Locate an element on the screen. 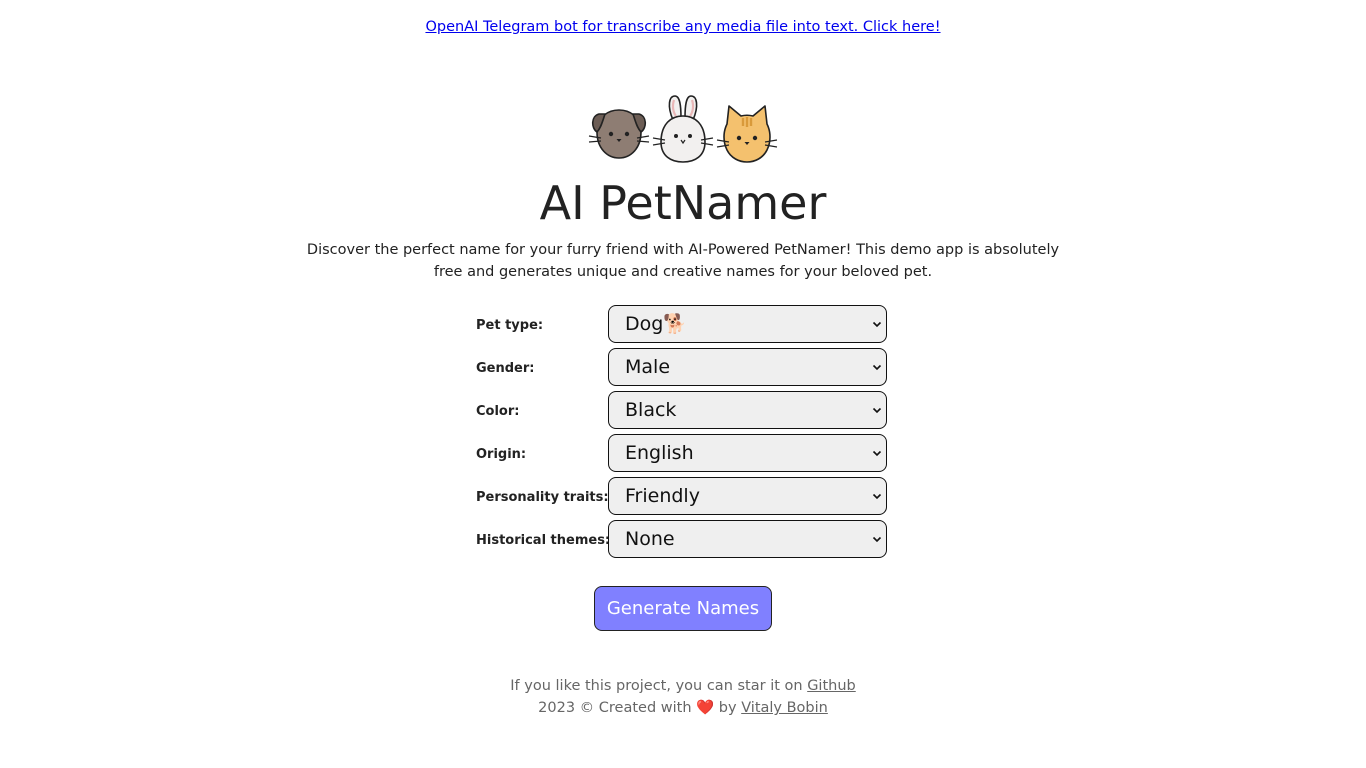 The height and width of the screenshot is (768, 1366). pet-type-value: Dog🐕 is located at coordinates (656, 324).